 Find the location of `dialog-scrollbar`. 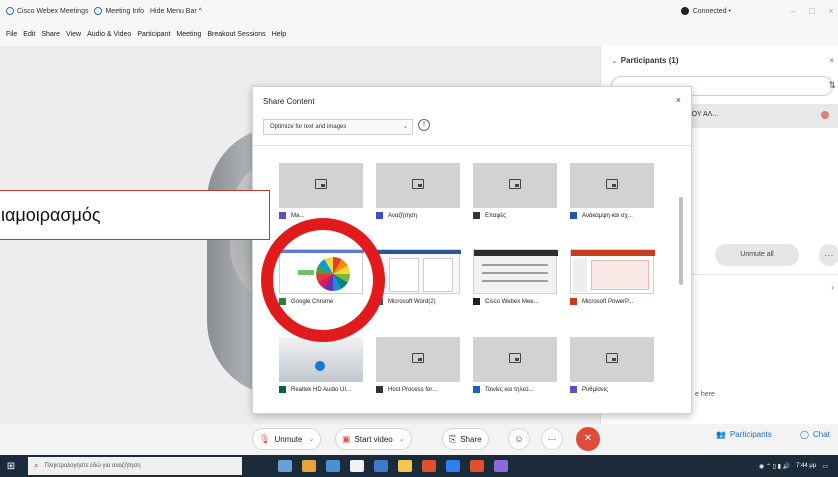

dialog-scrollbar is located at coordinates (681, 241).